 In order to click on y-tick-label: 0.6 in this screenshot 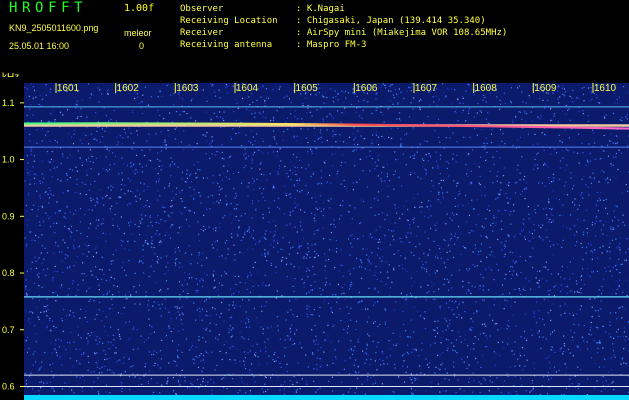, I will do `click(8, 386)`.